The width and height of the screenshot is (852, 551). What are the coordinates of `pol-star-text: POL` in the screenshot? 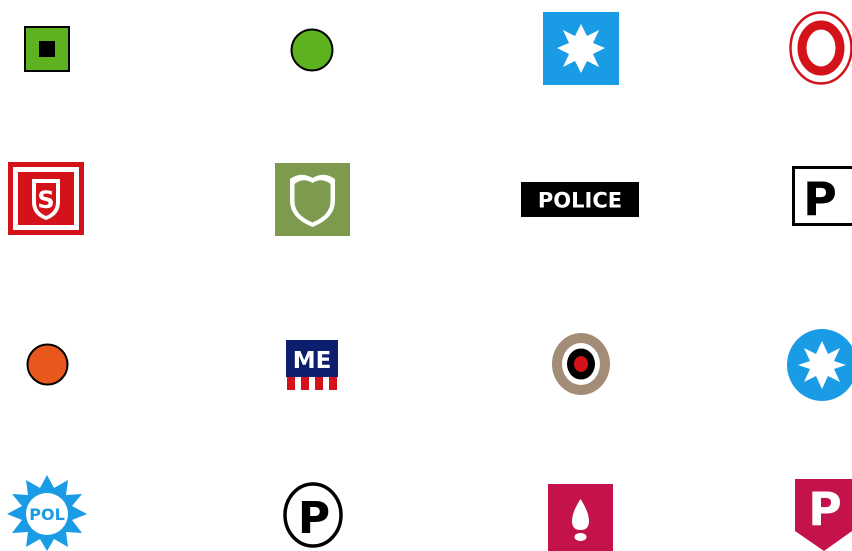 It's located at (47, 514).